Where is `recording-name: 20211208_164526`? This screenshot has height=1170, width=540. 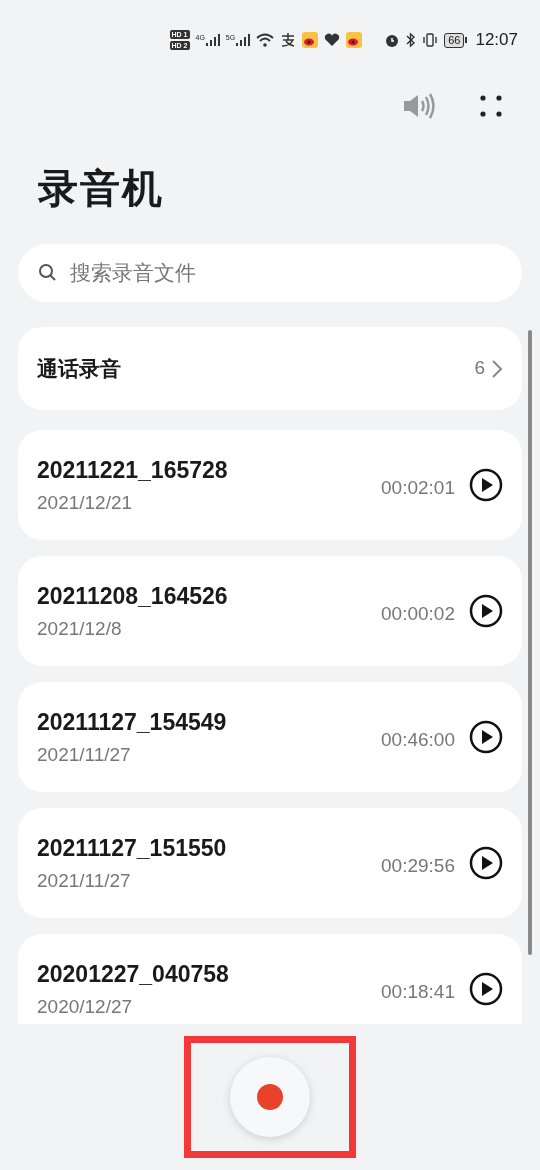
recording-name: 20211208_164526 is located at coordinates (133, 596).